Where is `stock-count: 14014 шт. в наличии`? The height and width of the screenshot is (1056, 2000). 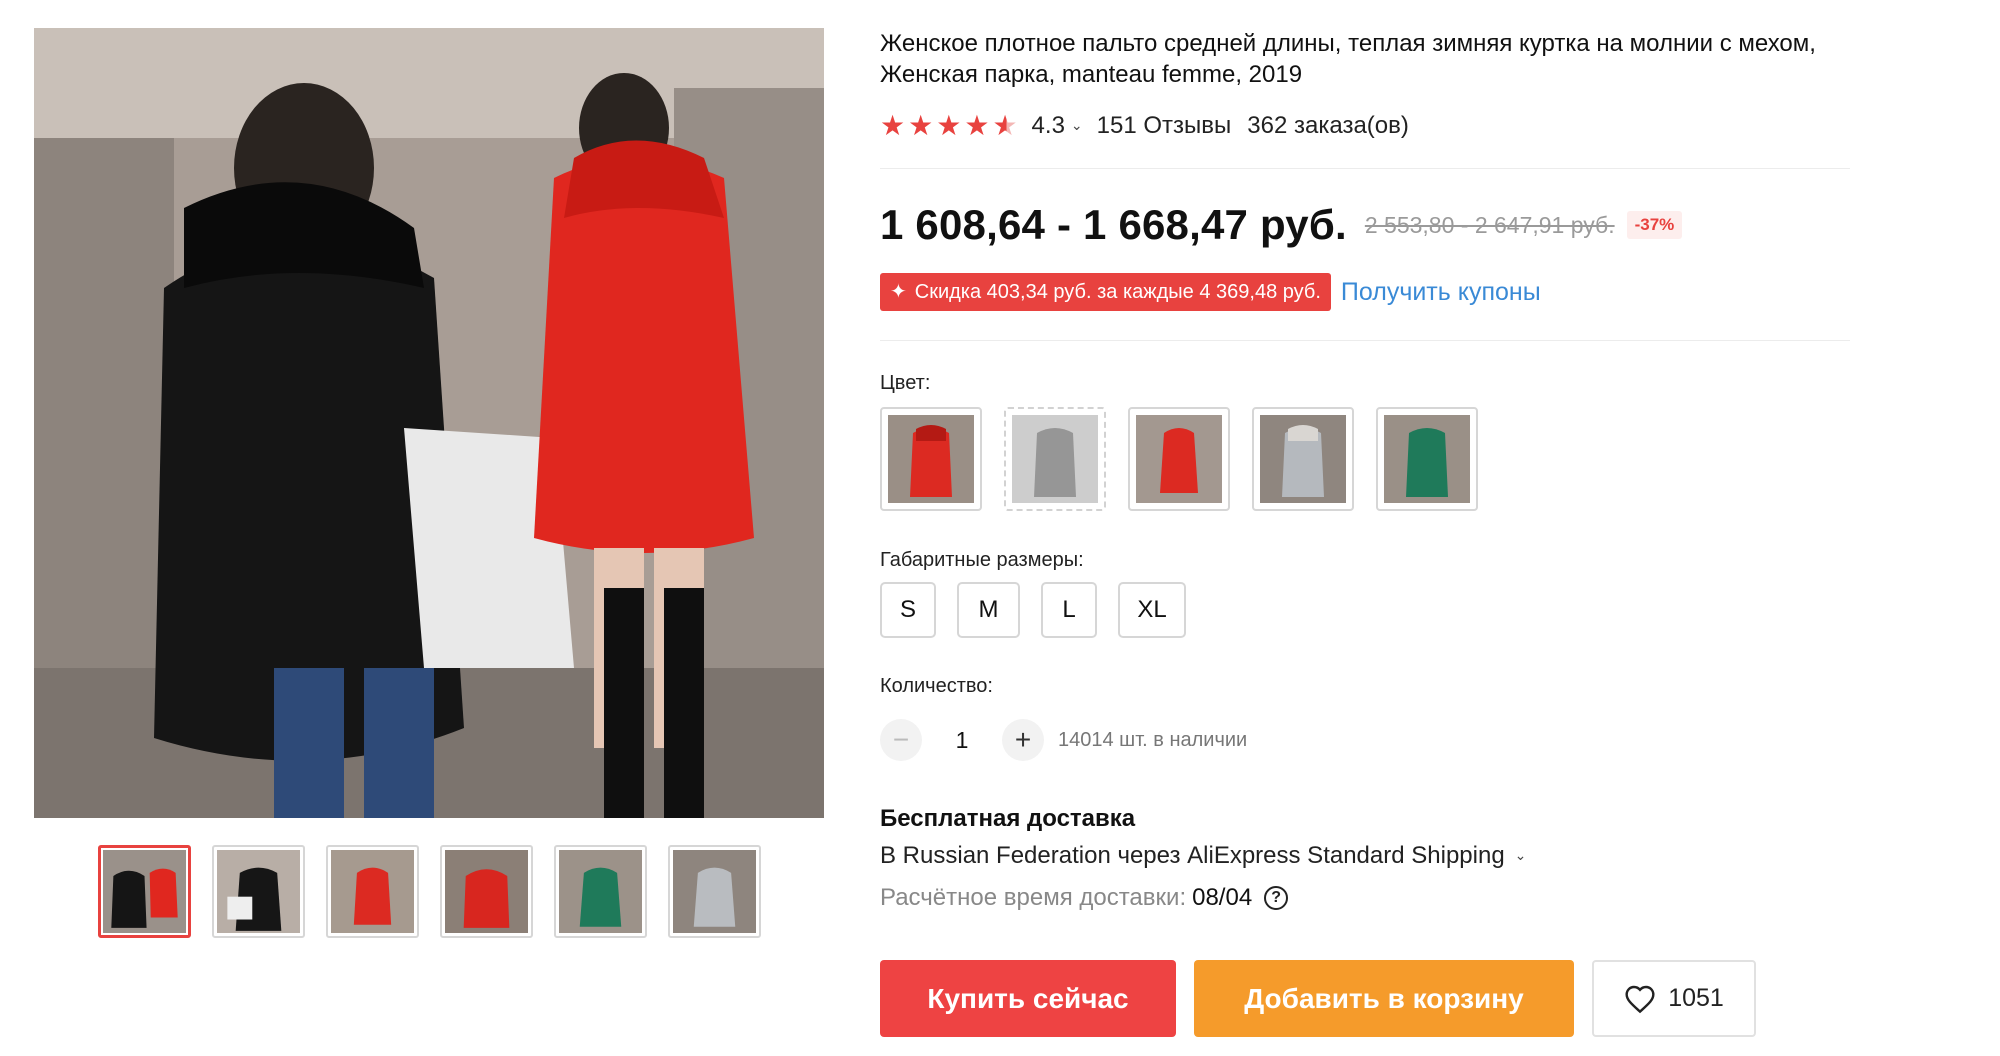
stock-count: 14014 шт. в наличии is located at coordinates (1153, 739).